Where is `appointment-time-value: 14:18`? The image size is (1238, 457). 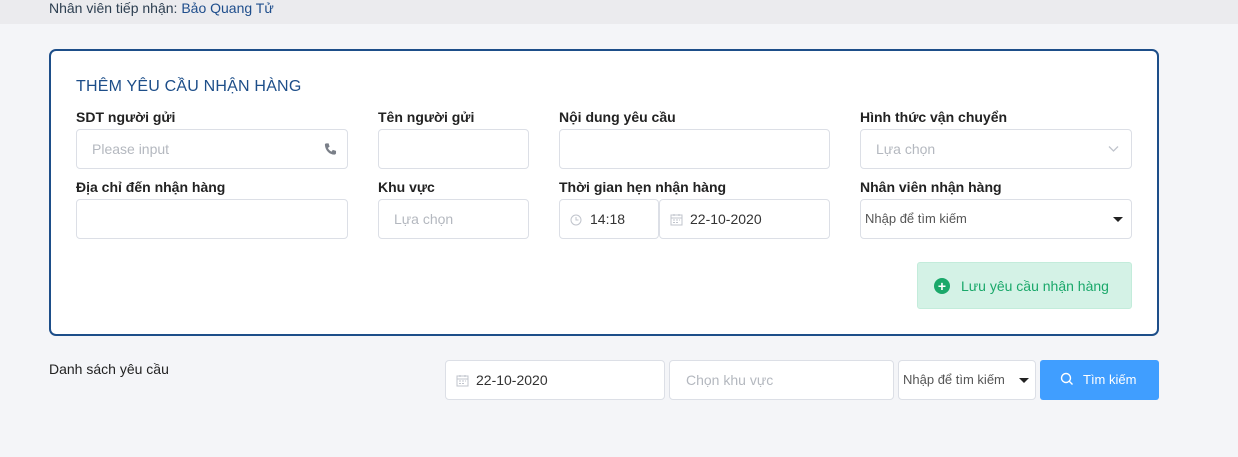 appointment-time-value: 14:18 is located at coordinates (608, 219).